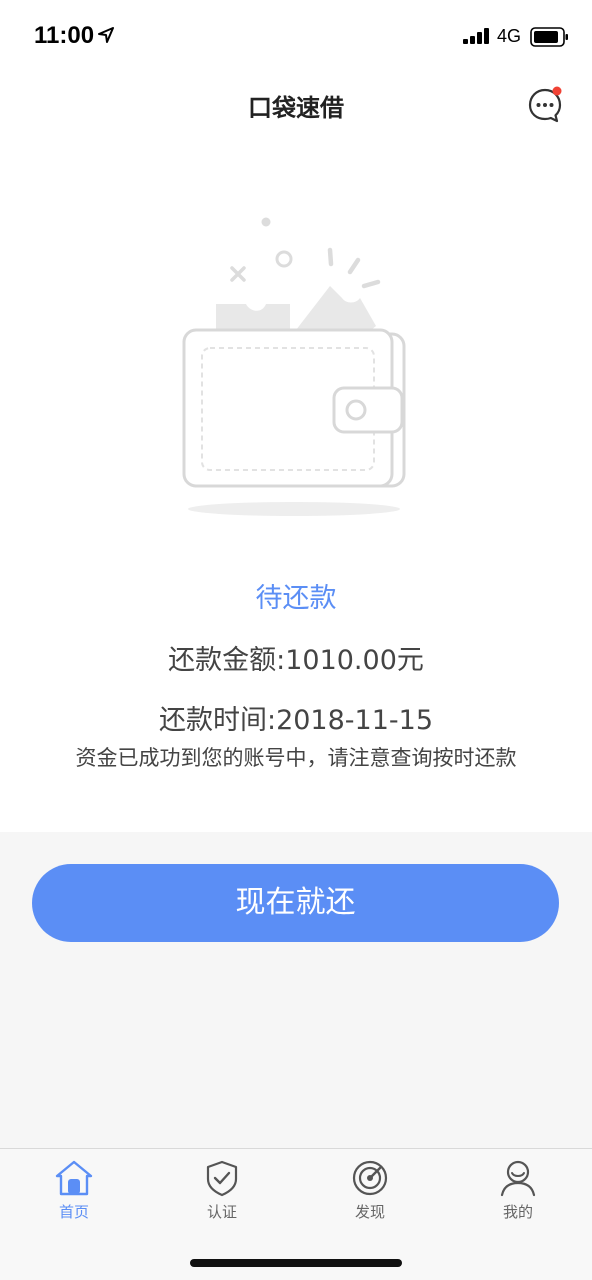 The height and width of the screenshot is (1280, 592). What do you see at coordinates (549, 37) in the screenshot?
I see `battery-icon` at bounding box center [549, 37].